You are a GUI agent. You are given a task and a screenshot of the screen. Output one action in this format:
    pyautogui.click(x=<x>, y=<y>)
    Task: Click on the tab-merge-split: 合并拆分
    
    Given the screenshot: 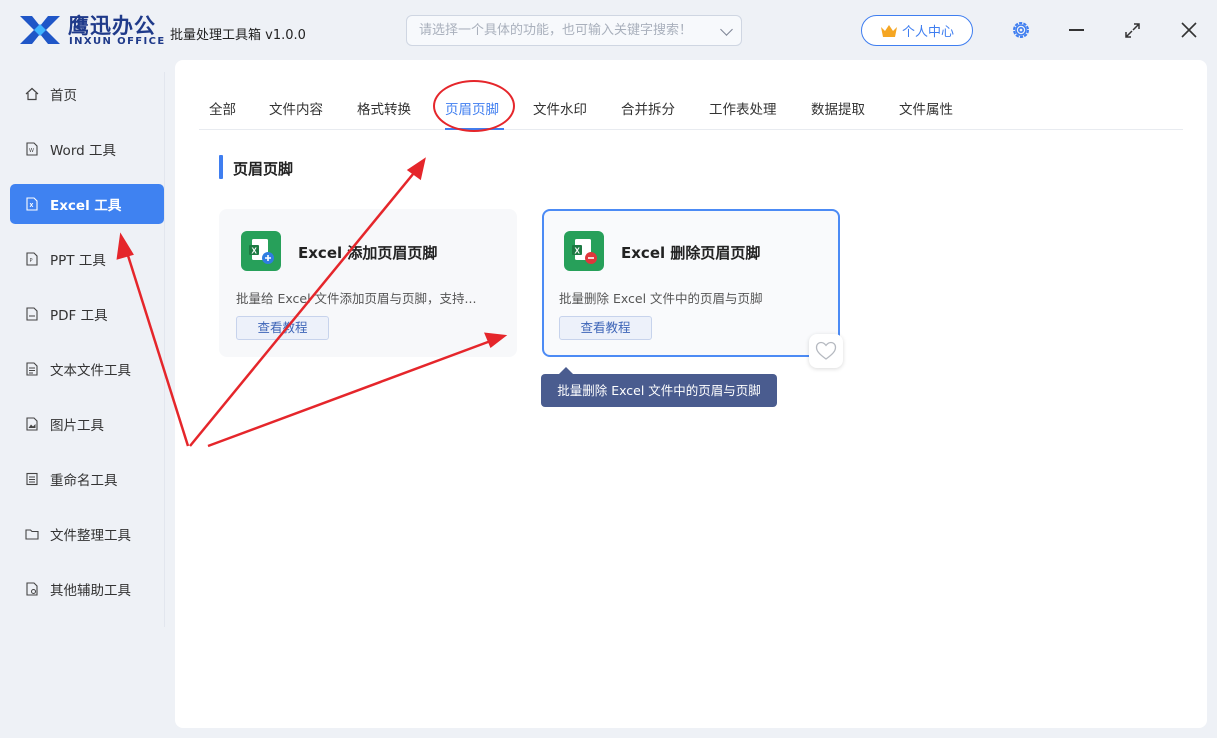 What is the action you would take?
    pyautogui.click(x=648, y=108)
    